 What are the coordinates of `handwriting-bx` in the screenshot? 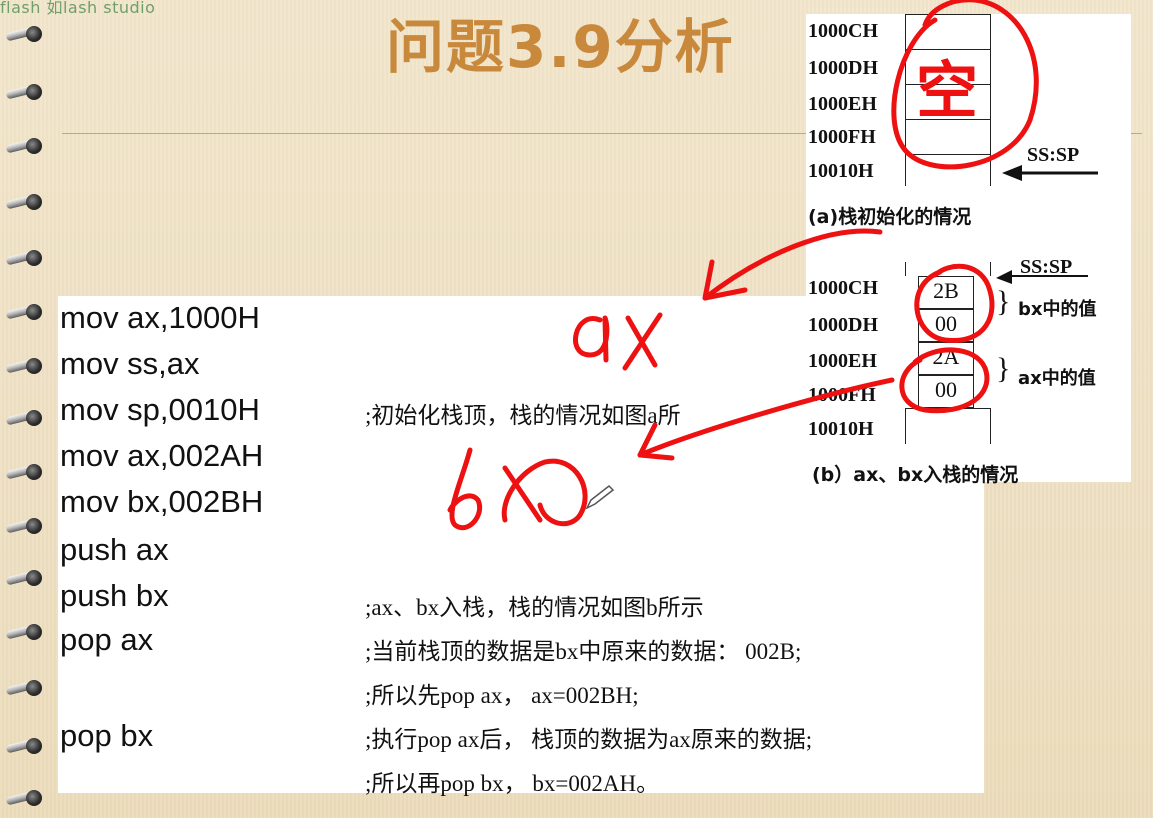 It's located at (517, 488).